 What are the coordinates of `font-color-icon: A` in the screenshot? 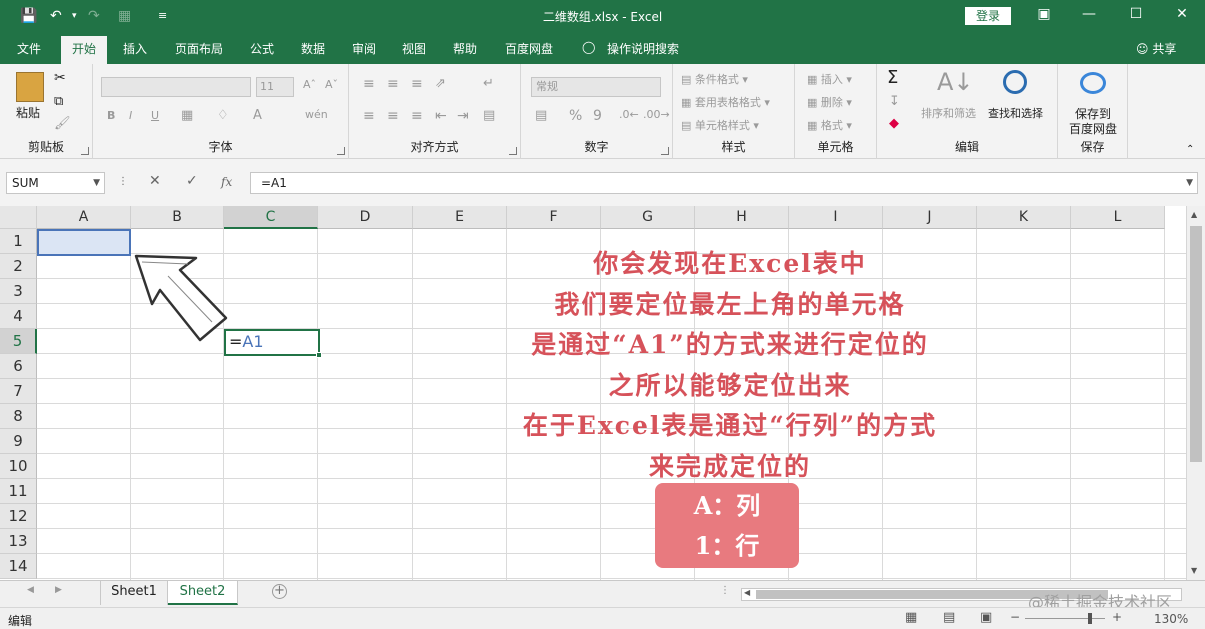 It's located at (257, 115).